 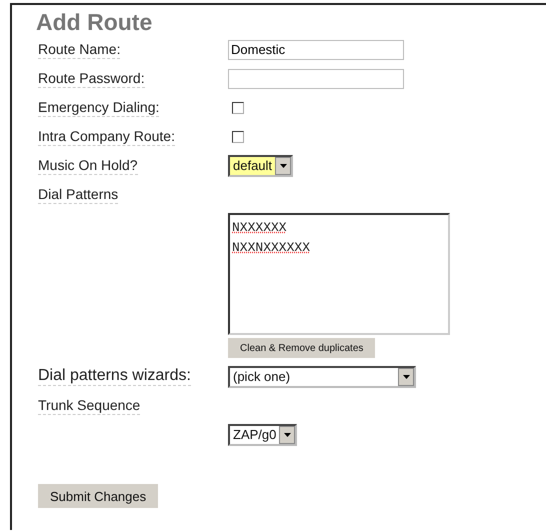 What do you see at coordinates (91, 78) in the screenshot?
I see `field-label: Route Password:` at bounding box center [91, 78].